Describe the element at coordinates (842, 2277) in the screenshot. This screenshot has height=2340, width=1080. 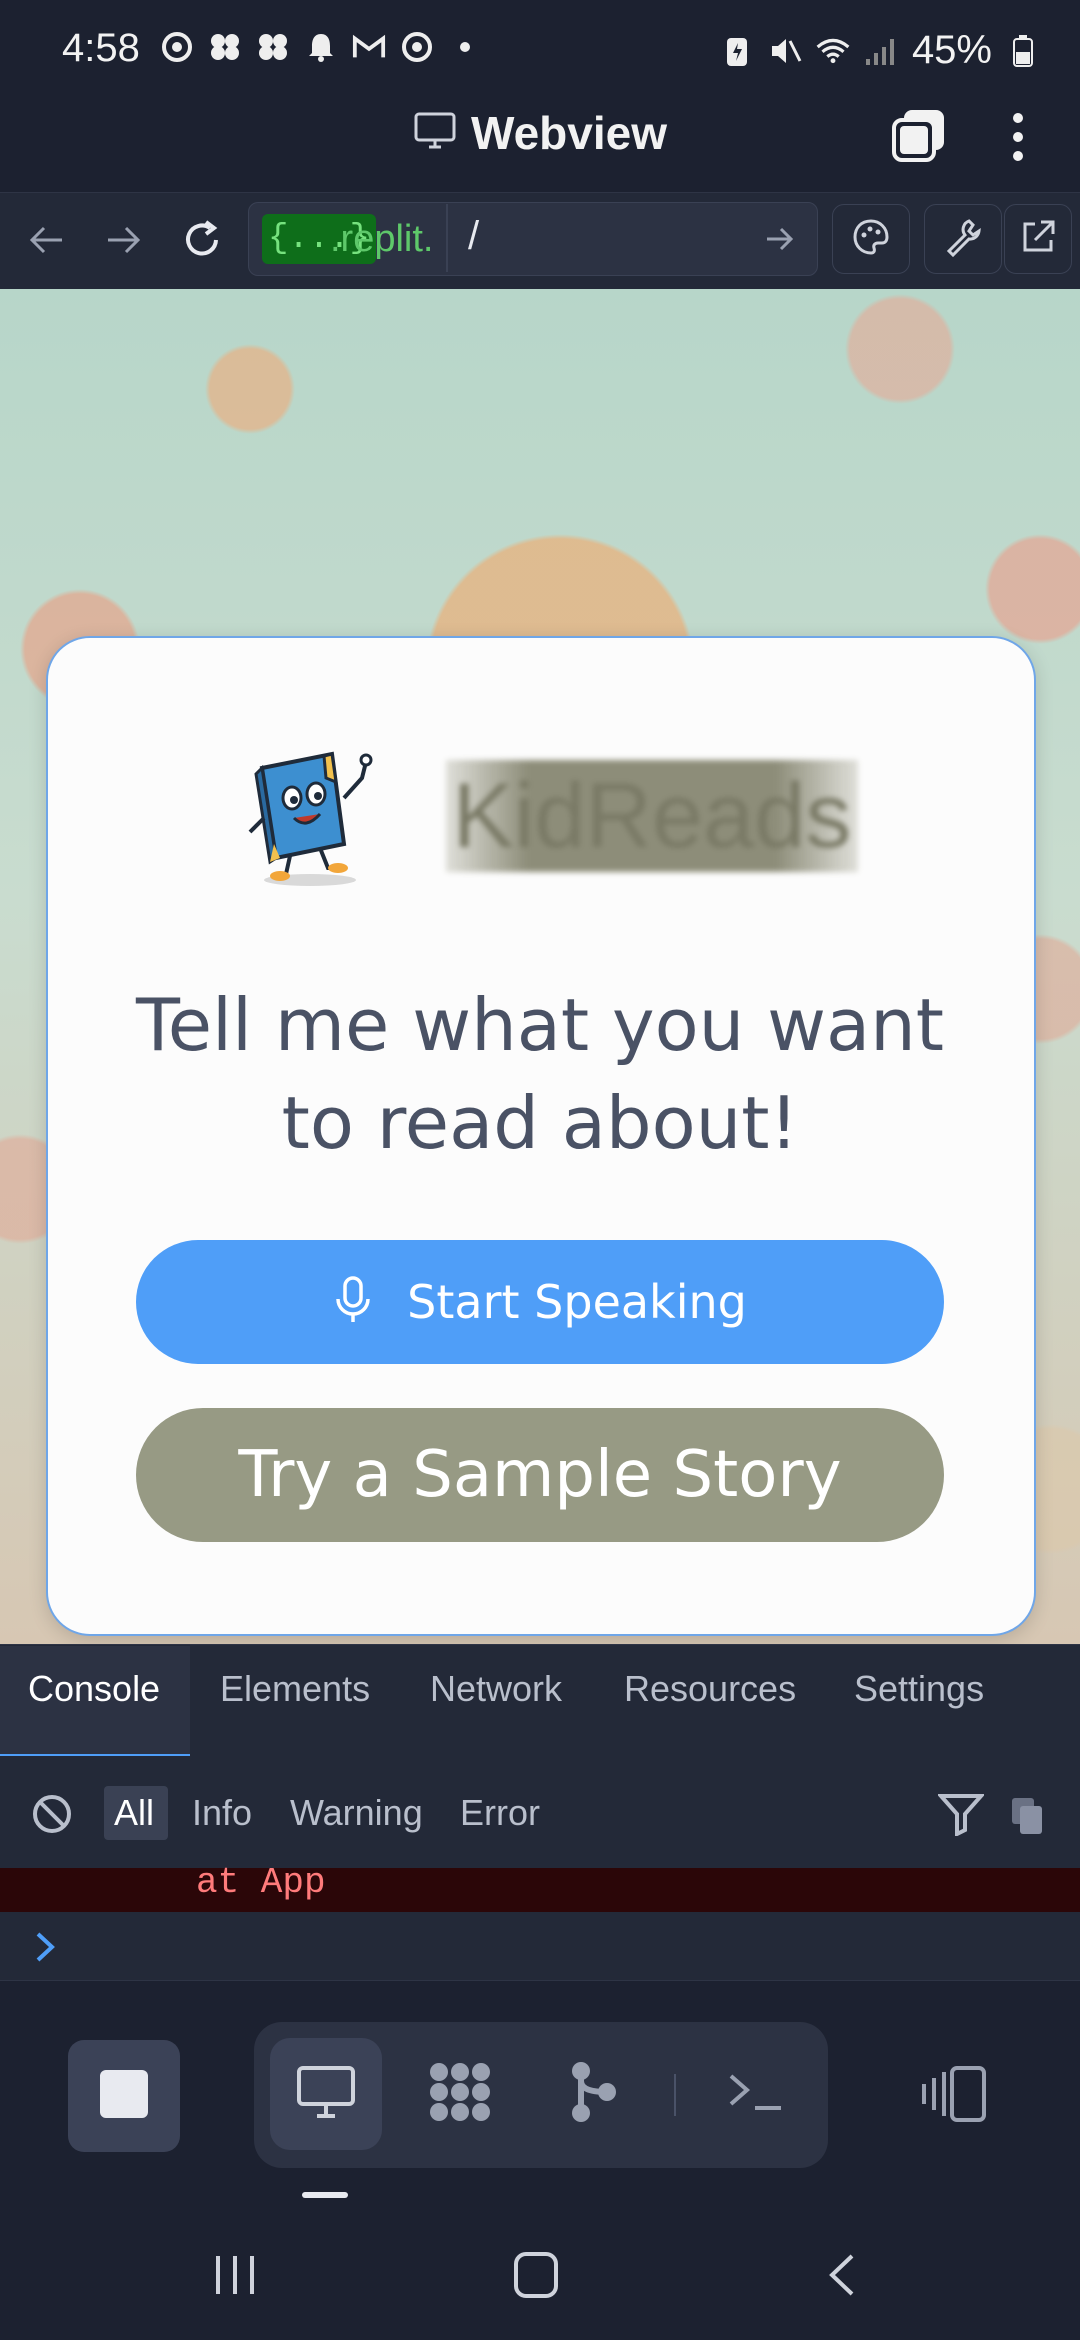
I see `back-nav-icon` at that location.